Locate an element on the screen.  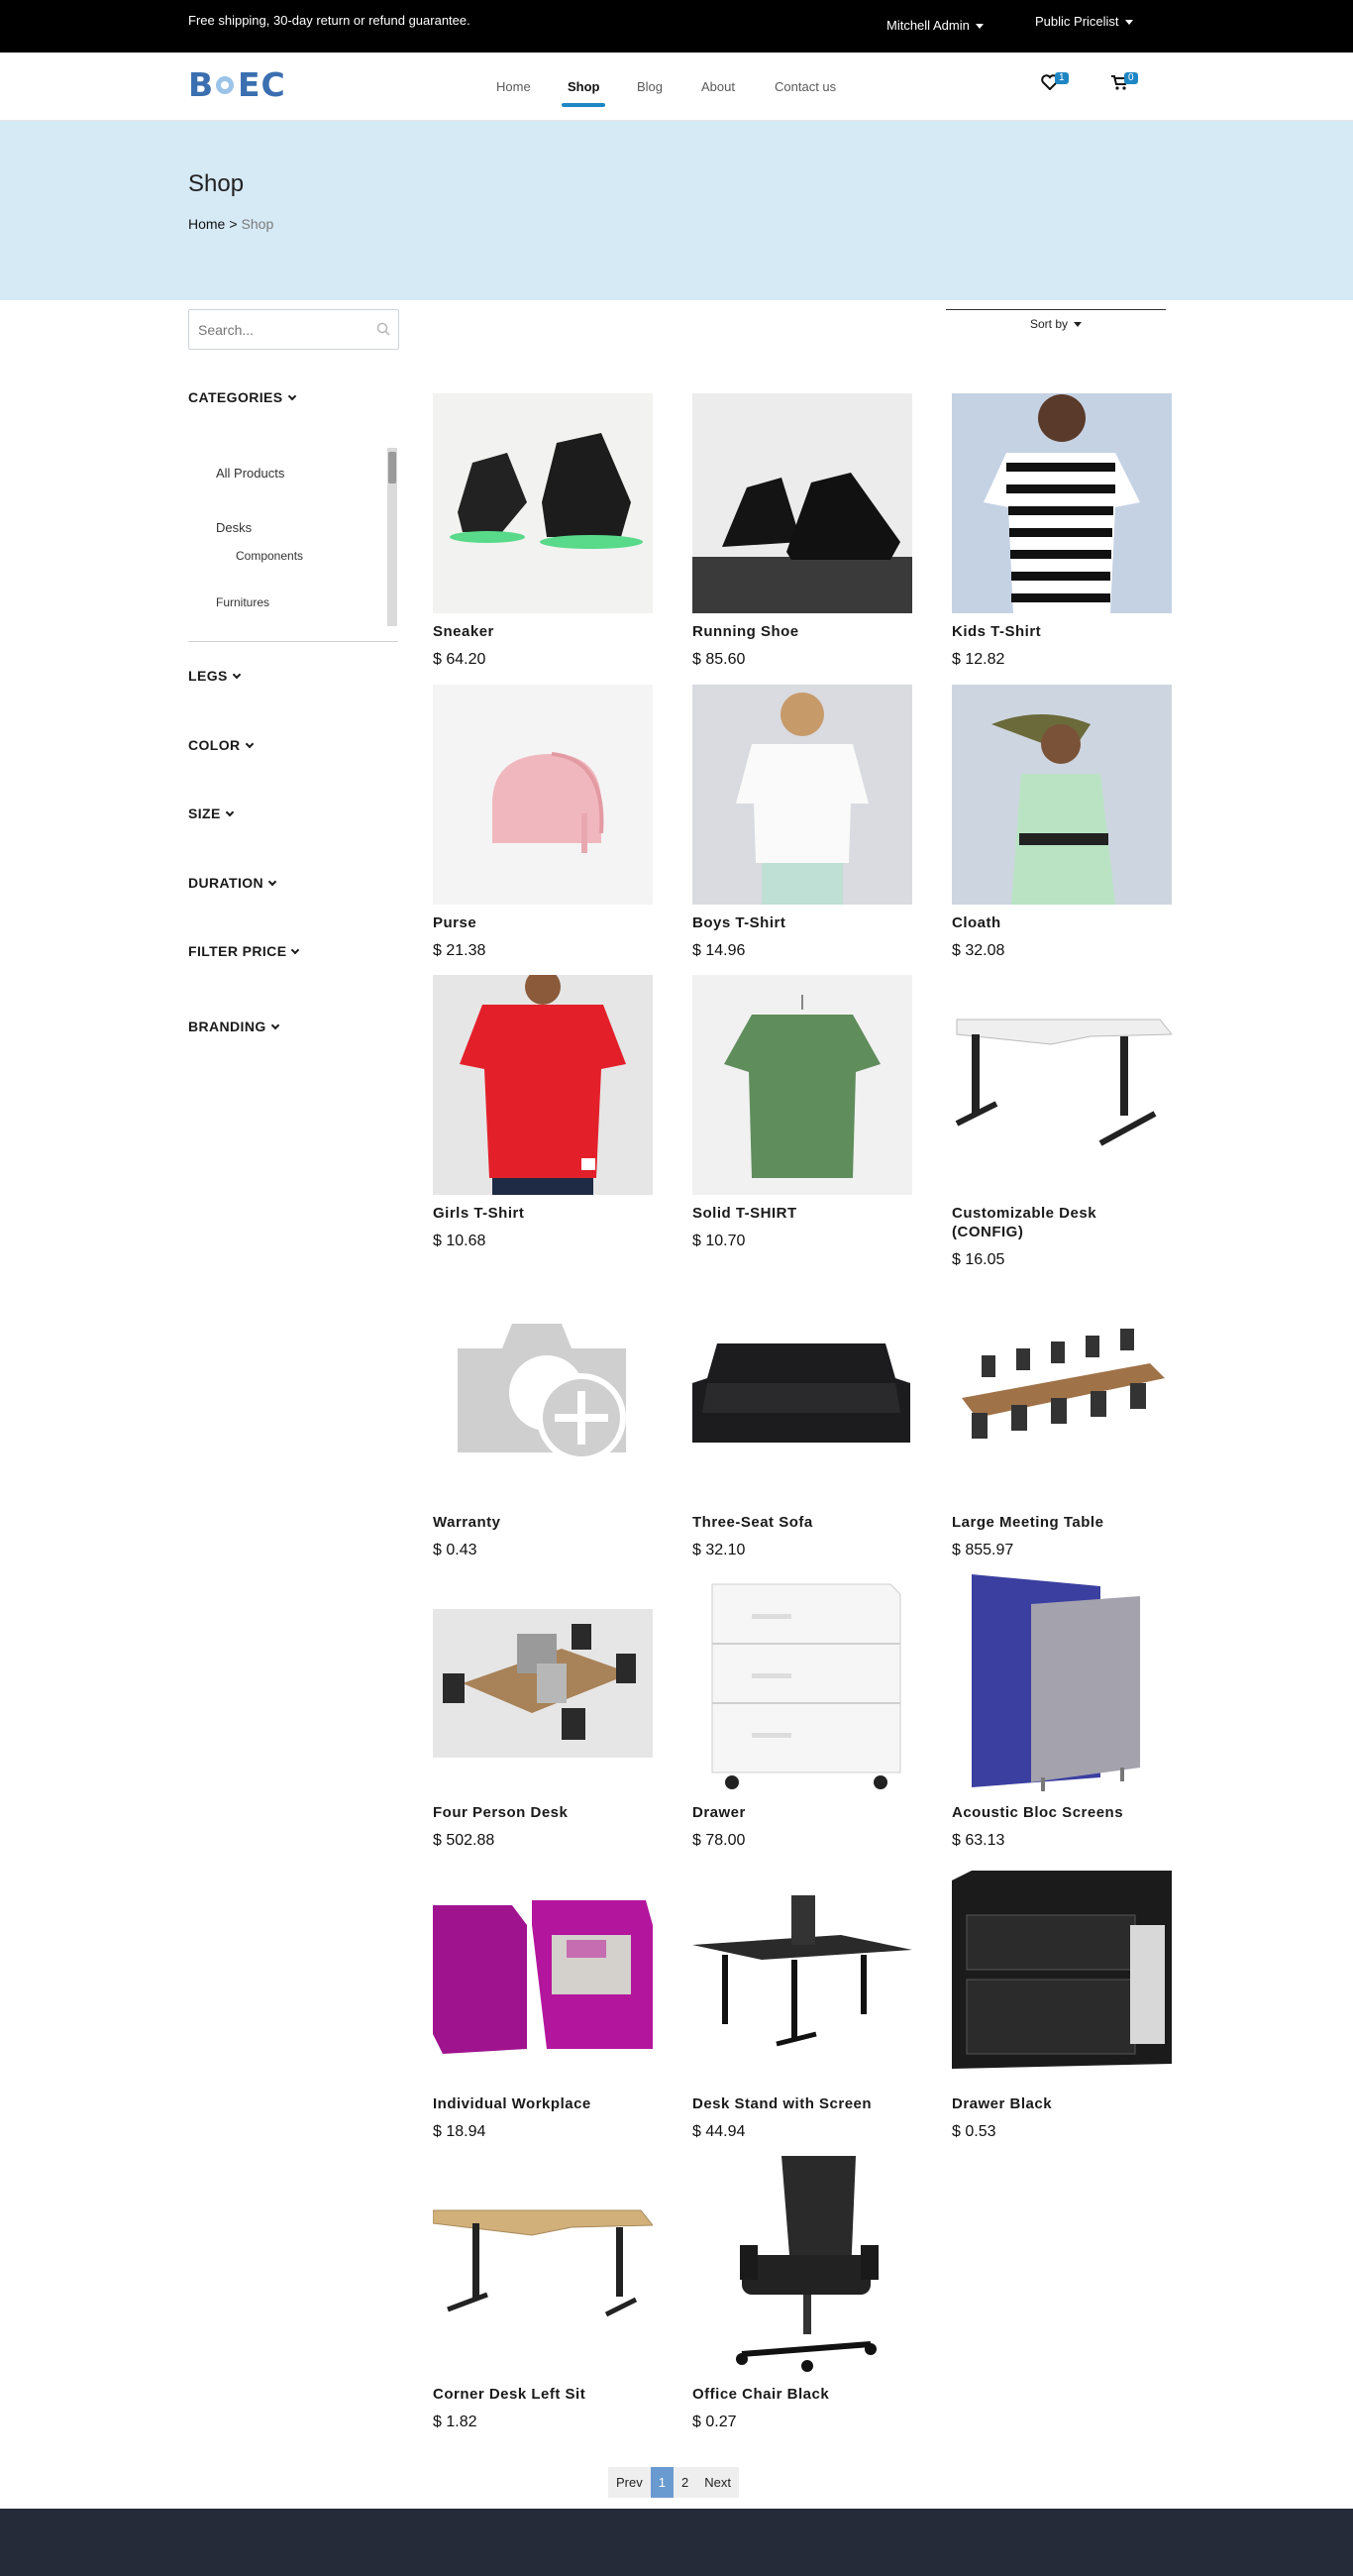
product-name: Running Shoe is located at coordinates (802, 631).